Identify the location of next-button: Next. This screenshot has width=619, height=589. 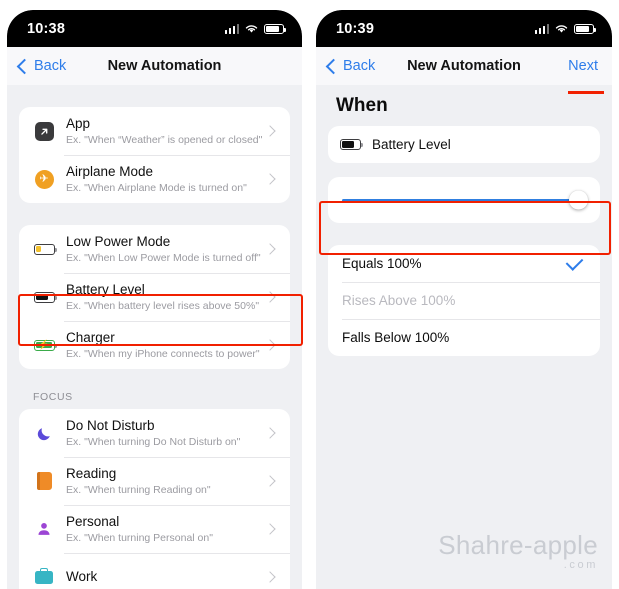
(590, 66).